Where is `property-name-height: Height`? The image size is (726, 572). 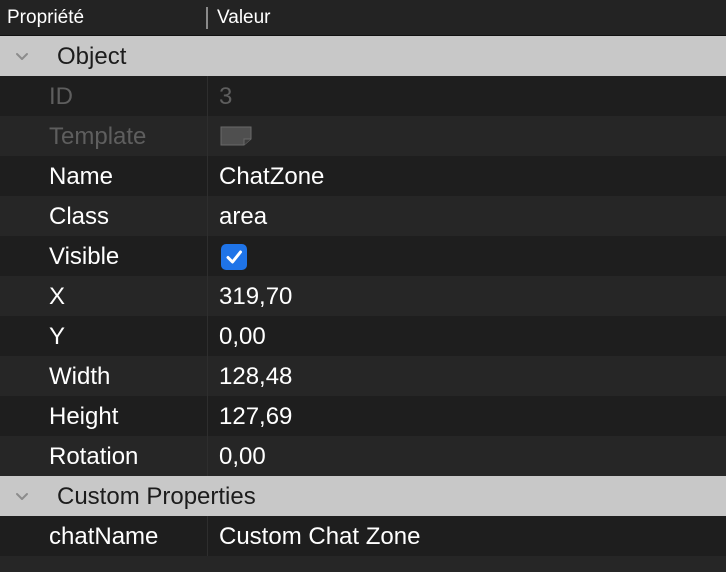
property-name-height: Height is located at coordinates (84, 416).